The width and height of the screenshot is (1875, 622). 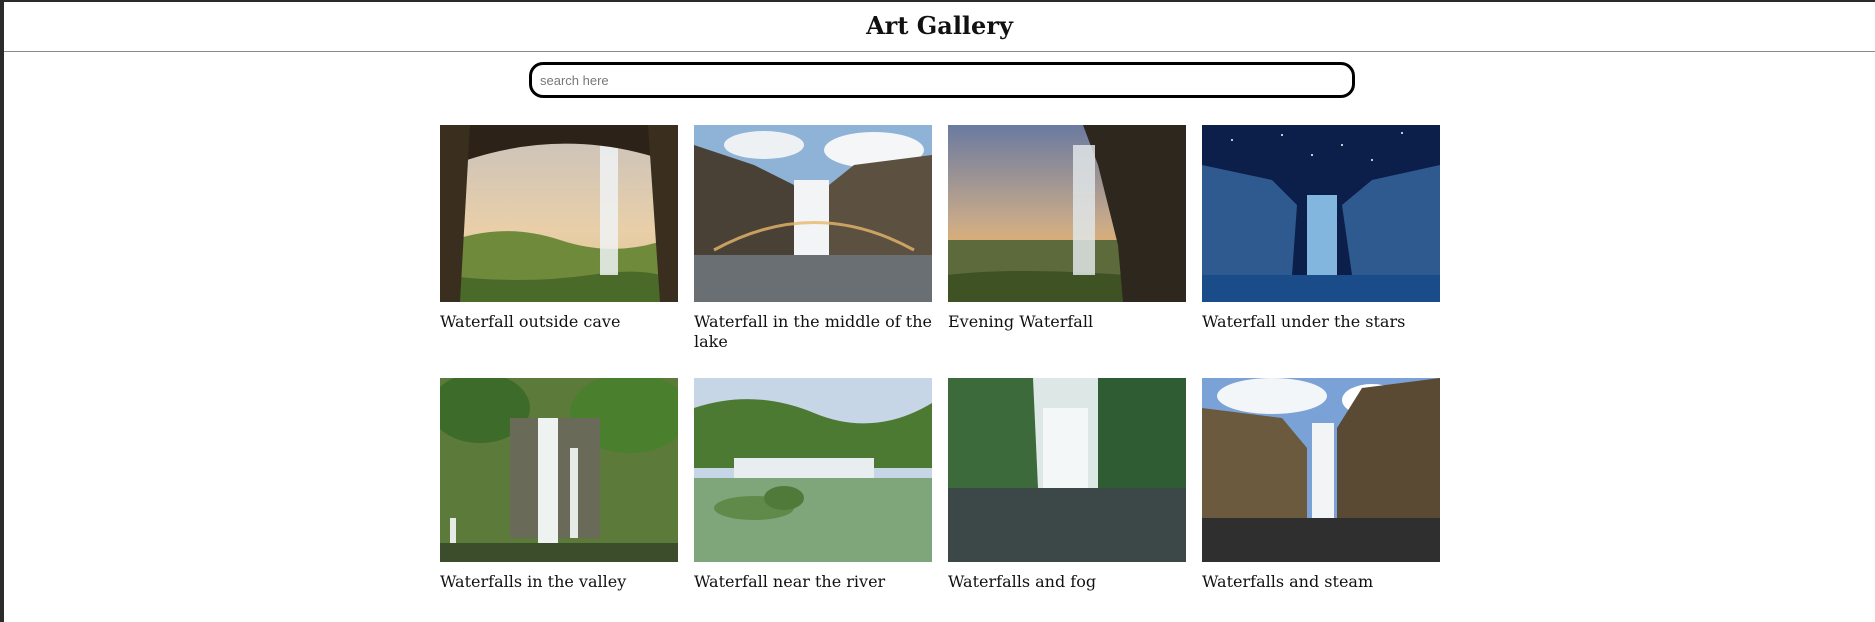 I want to click on image-caption: Evening Waterfall, so click(x=1021, y=321).